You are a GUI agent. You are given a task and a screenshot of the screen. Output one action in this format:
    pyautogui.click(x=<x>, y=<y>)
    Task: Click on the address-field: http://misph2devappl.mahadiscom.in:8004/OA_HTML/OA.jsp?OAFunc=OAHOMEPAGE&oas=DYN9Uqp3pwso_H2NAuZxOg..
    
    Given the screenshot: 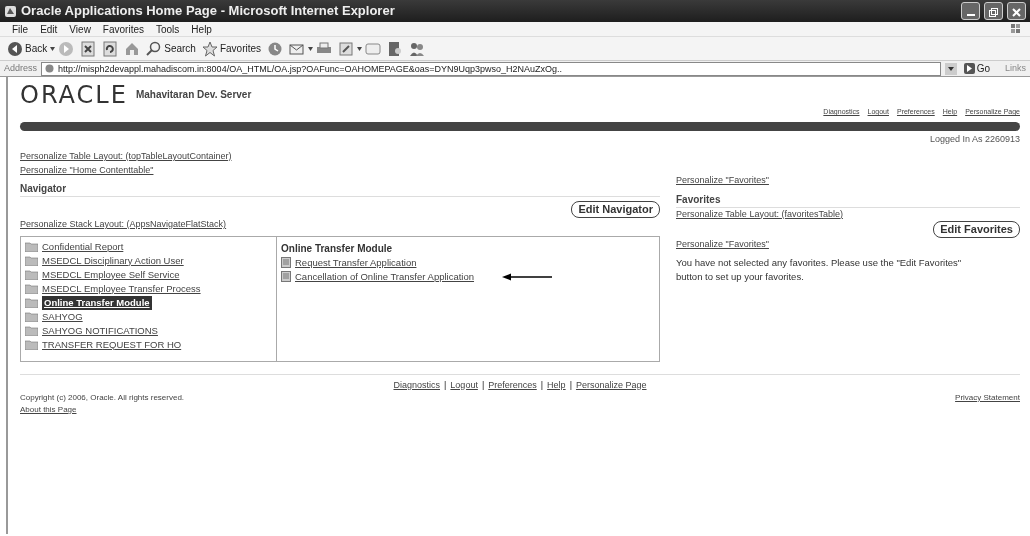 What is the action you would take?
    pyautogui.click(x=491, y=68)
    